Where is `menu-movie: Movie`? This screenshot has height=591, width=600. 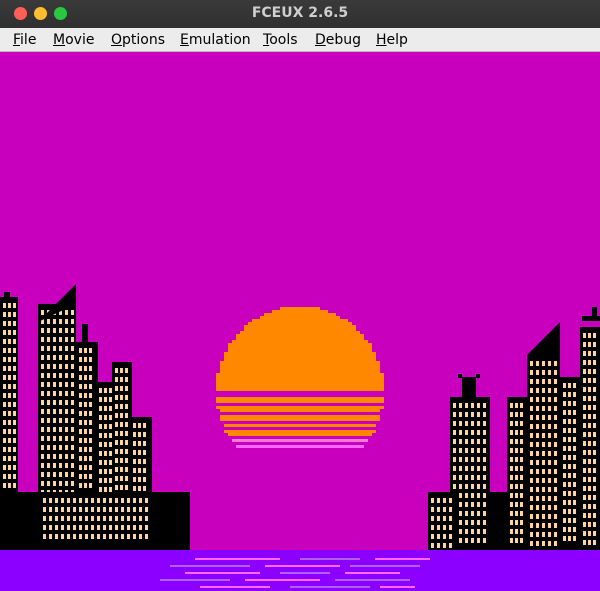
menu-movie: Movie is located at coordinates (73, 40).